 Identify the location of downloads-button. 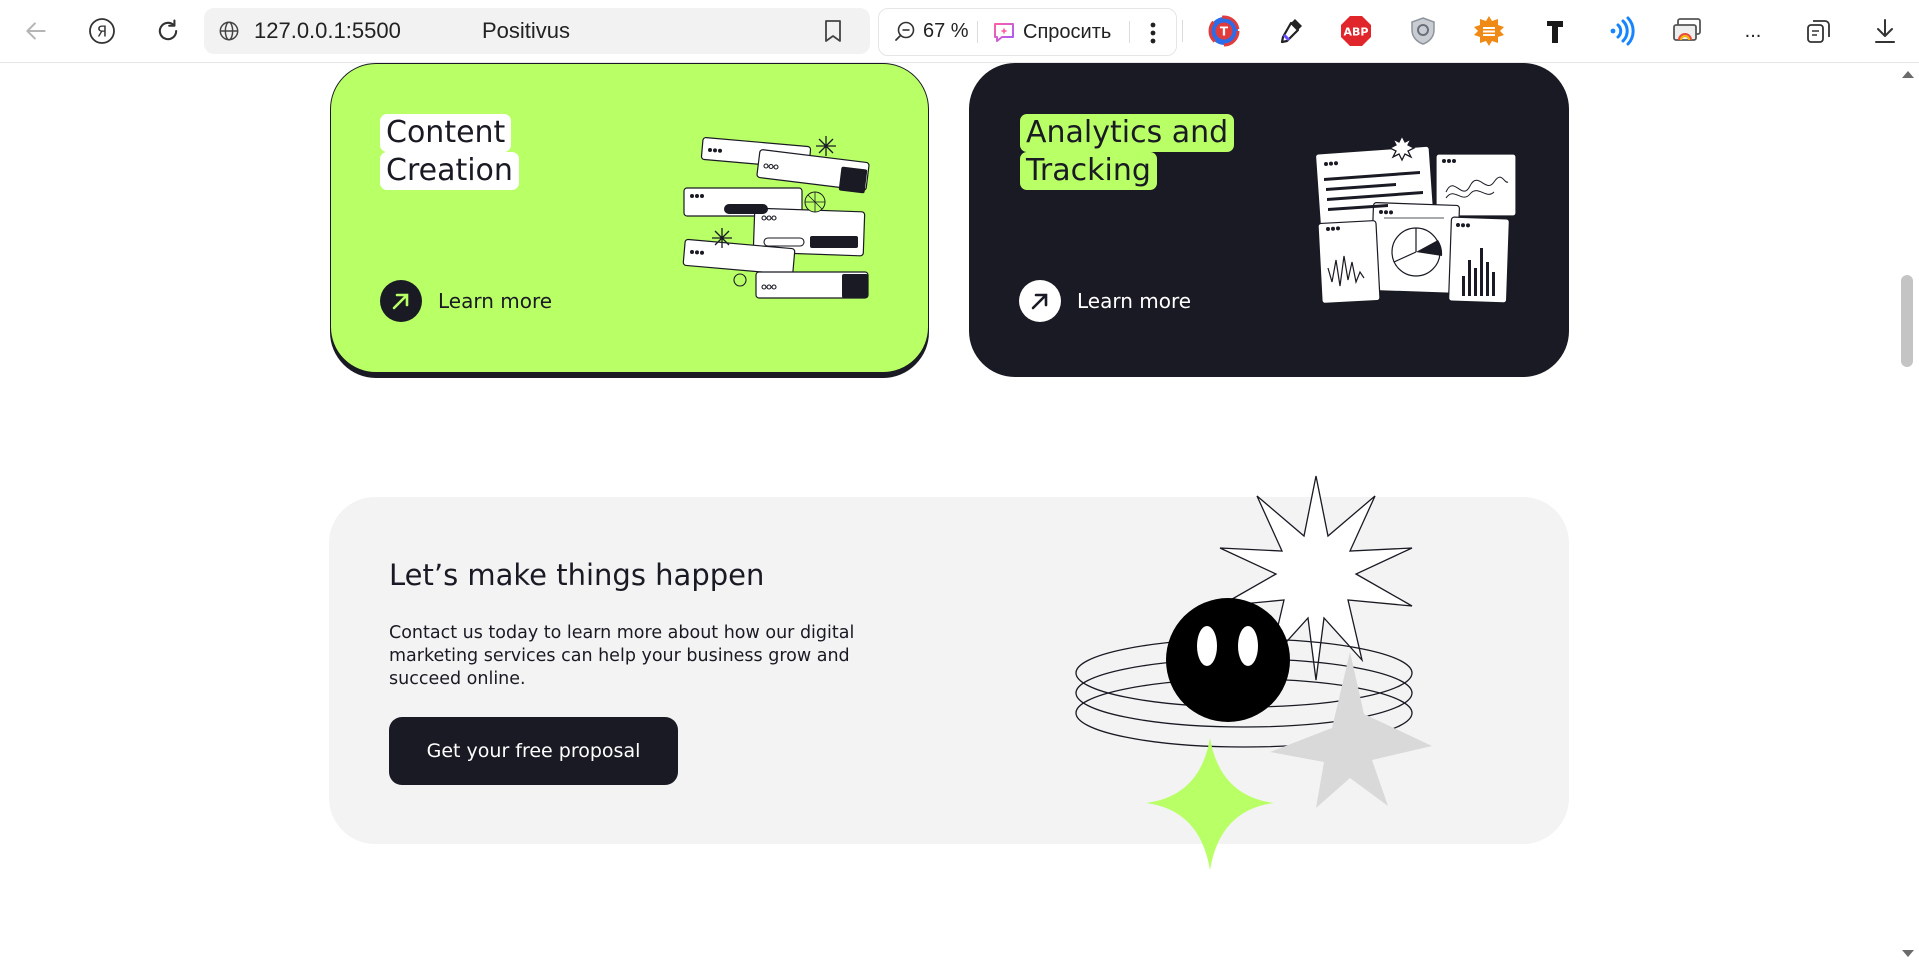
(1885, 31).